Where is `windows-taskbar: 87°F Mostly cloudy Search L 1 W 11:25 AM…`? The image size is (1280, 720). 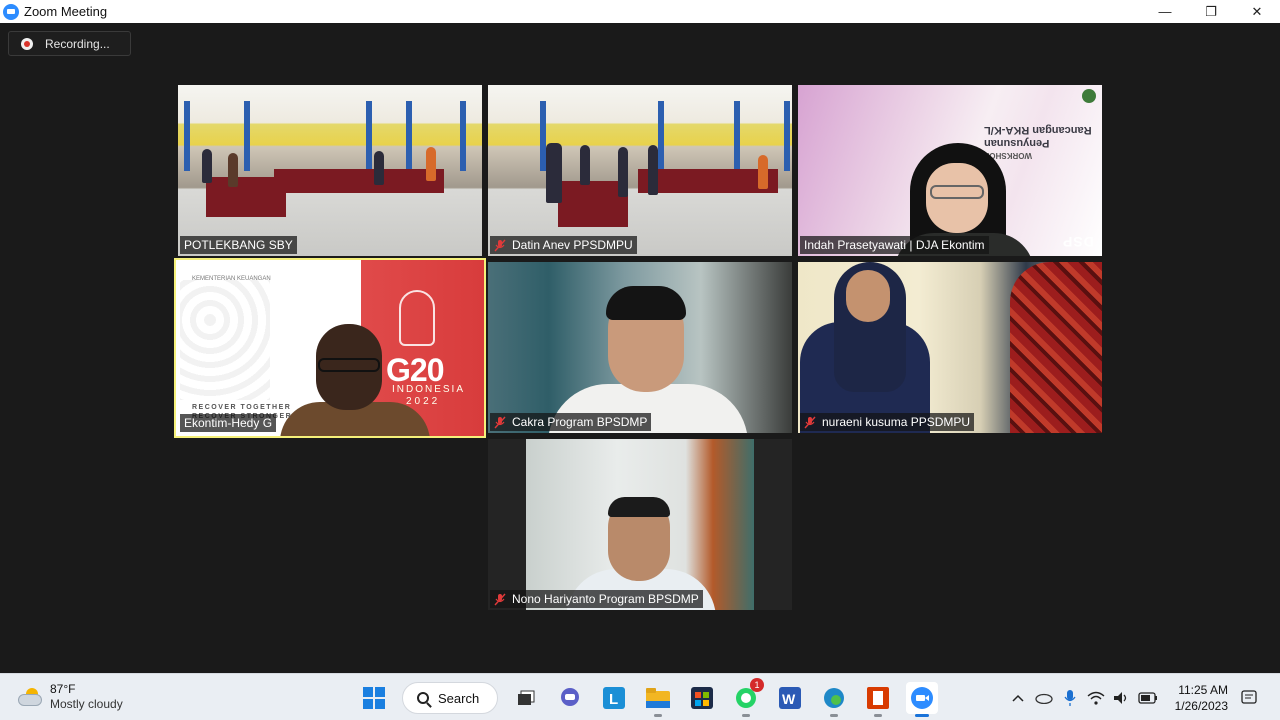 windows-taskbar: 87°F Mostly cloudy Search L 1 W 11:25 AM… is located at coordinates (640, 696).